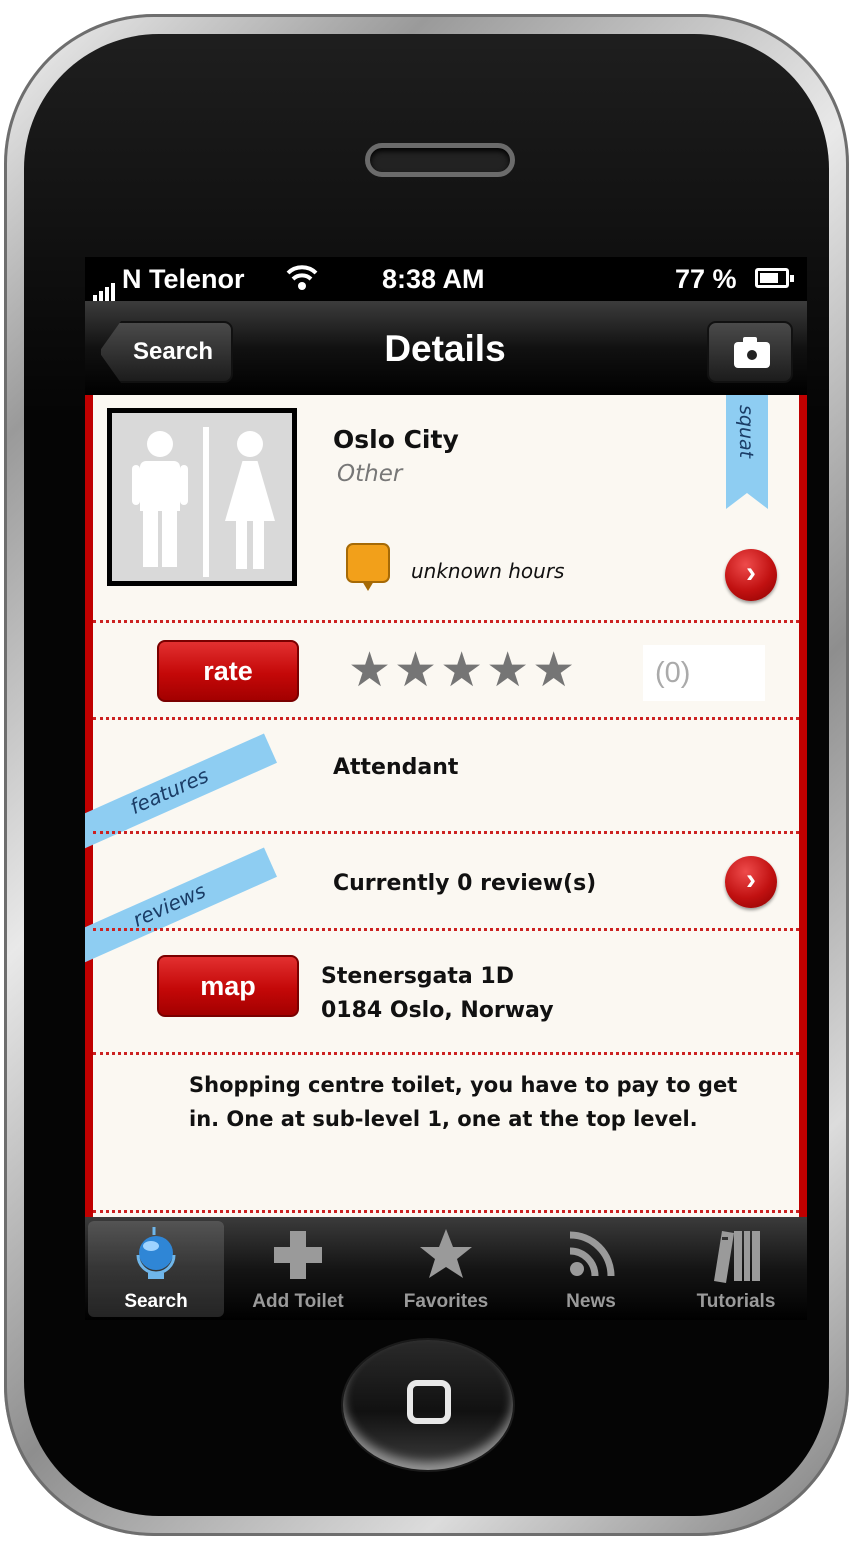  What do you see at coordinates (298, 1255) in the screenshot?
I see `plus-icon` at bounding box center [298, 1255].